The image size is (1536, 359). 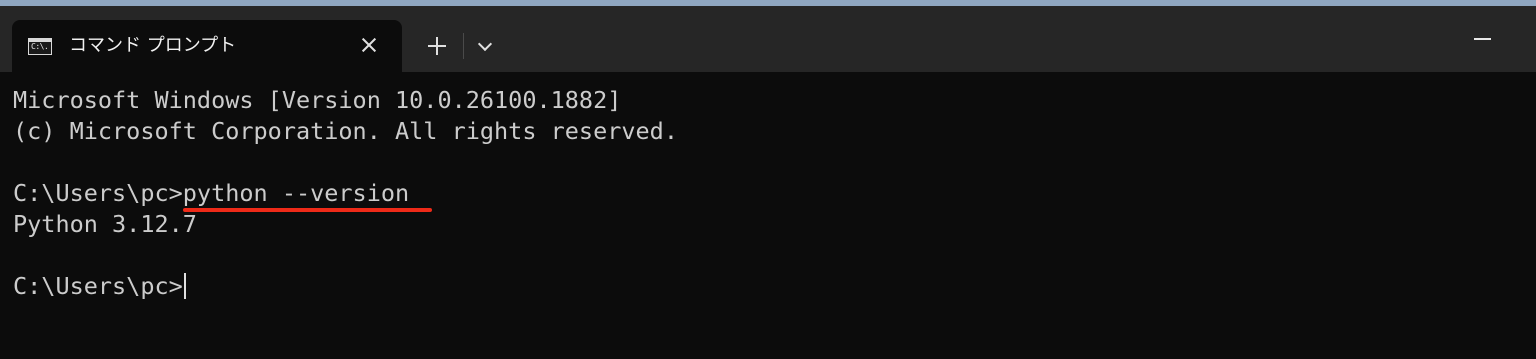 What do you see at coordinates (369, 45) in the screenshot?
I see `close-icon` at bounding box center [369, 45].